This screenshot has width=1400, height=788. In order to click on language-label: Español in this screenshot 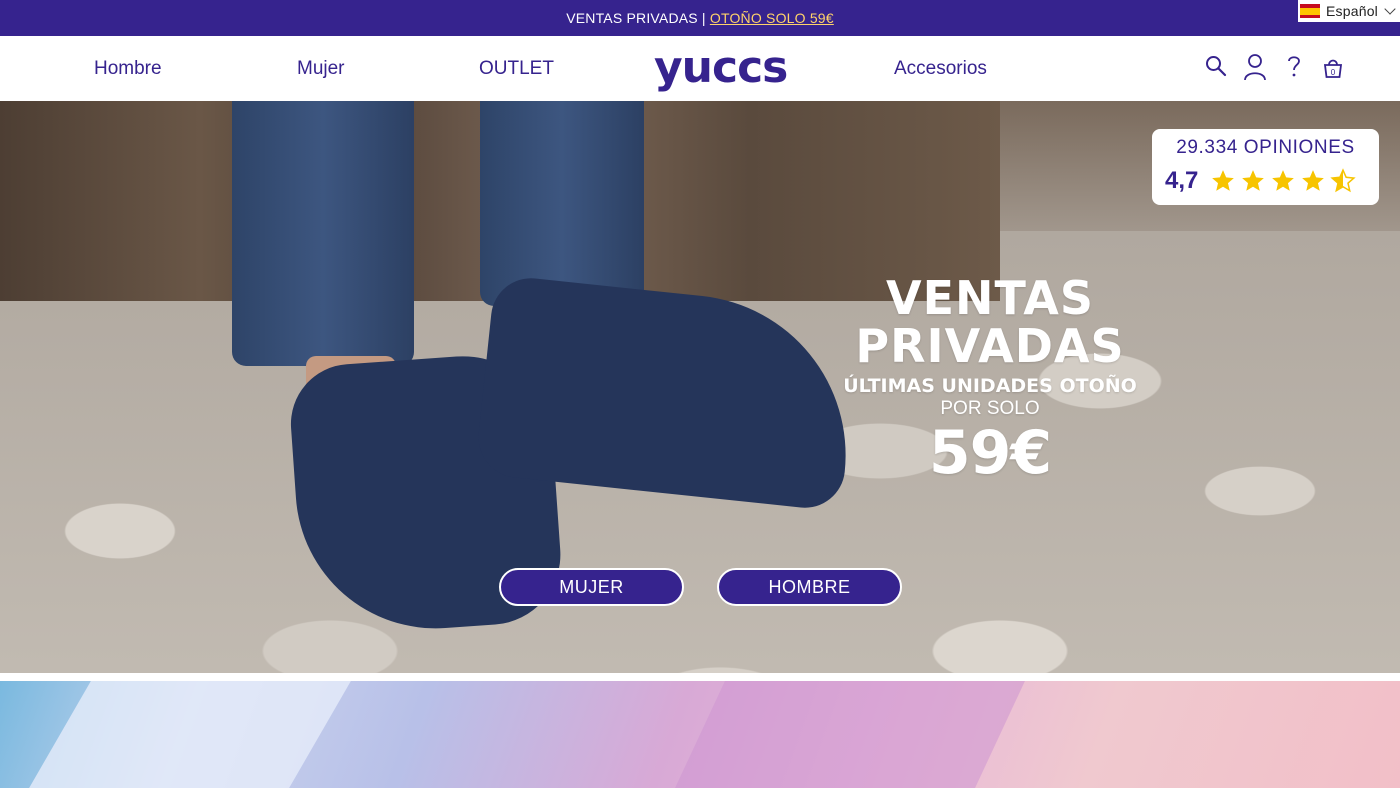, I will do `click(1352, 11)`.